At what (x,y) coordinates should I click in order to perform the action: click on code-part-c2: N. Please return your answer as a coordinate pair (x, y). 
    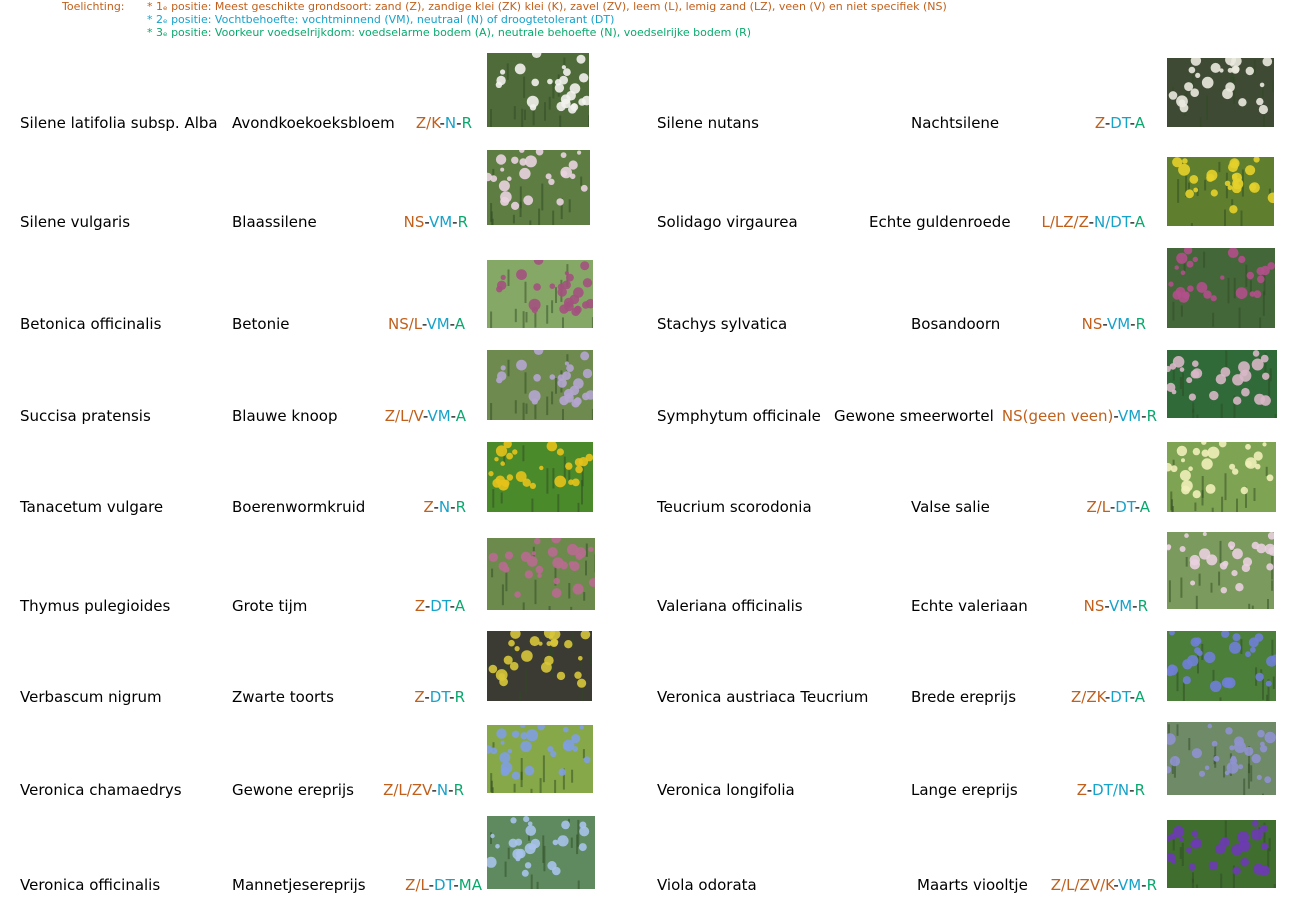
    Looking at the image, I should click on (442, 790).